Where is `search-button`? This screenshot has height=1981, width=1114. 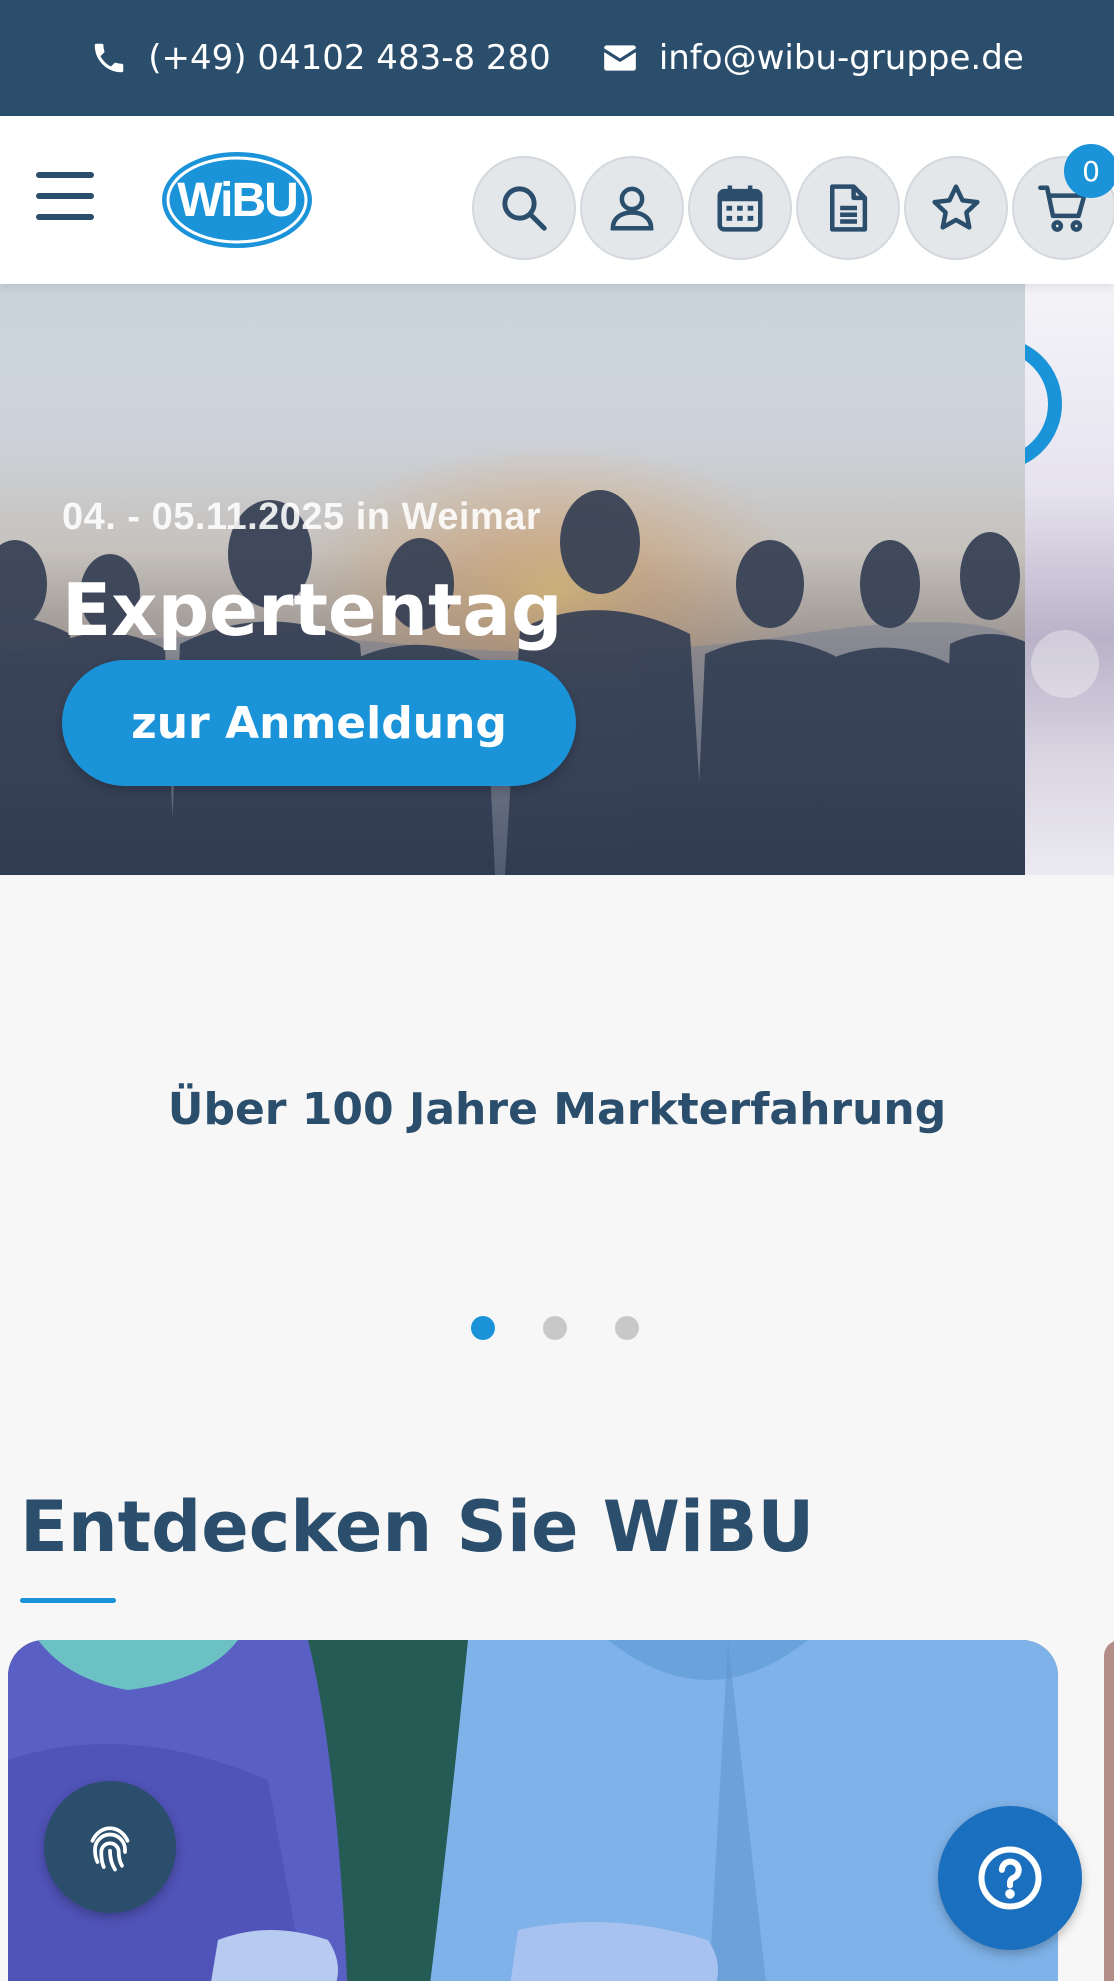 search-button is located at coordinates (524, 208).